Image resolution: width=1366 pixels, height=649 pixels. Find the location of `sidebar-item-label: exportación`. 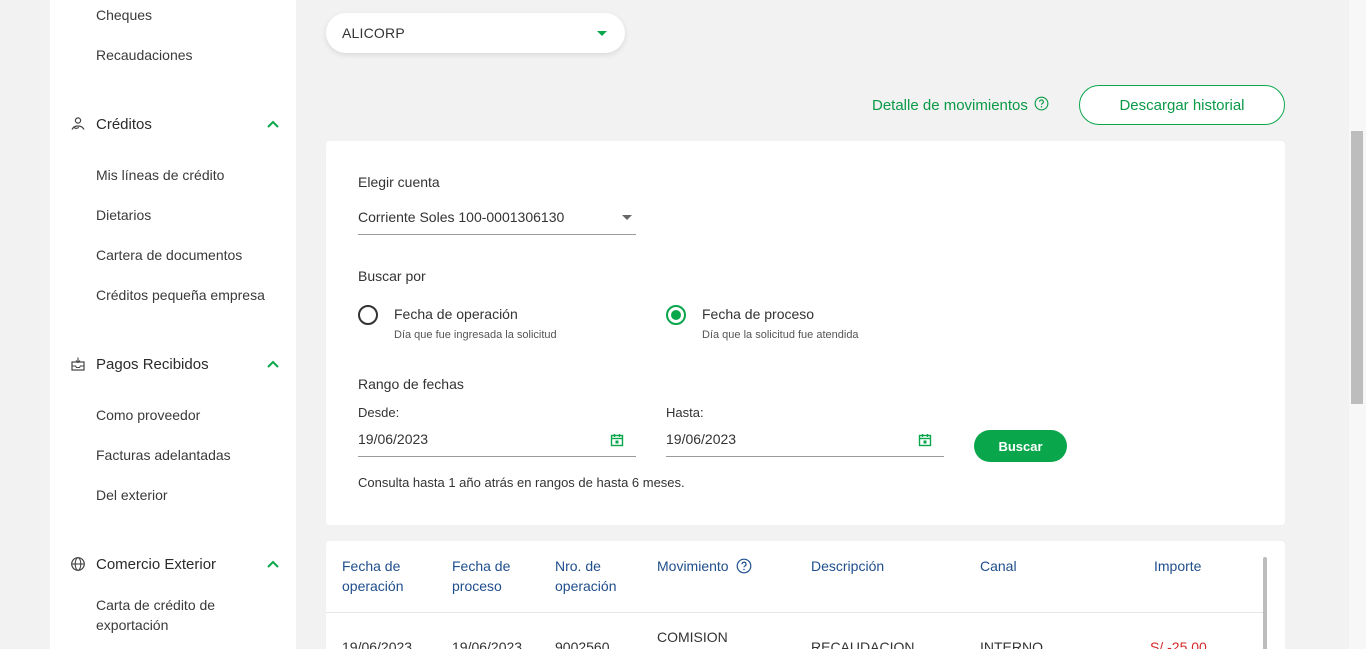

sidebar-item-label: exportación is located at coordinates (132, 625).